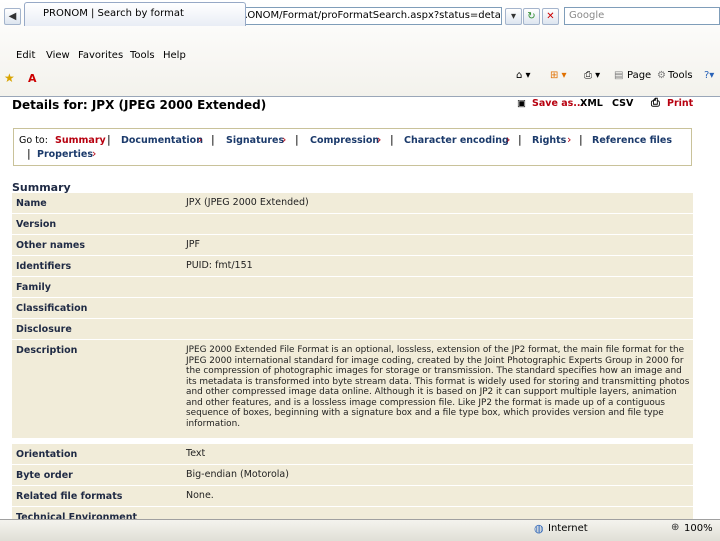 This screenshot has width=720, height=541. What do you see at coordinates (142, 55) in the screenshot?
I see `menu-tools: Tools` at bounding box center [142, 55].